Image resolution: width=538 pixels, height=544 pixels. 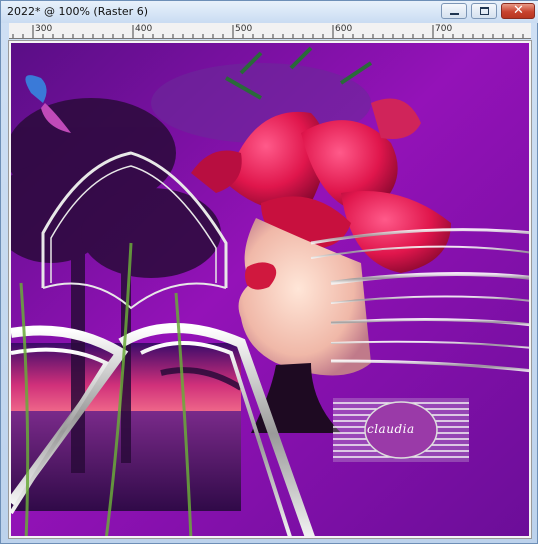 I want to click on ruler-label-700: 700, so click(x=444, y=29).